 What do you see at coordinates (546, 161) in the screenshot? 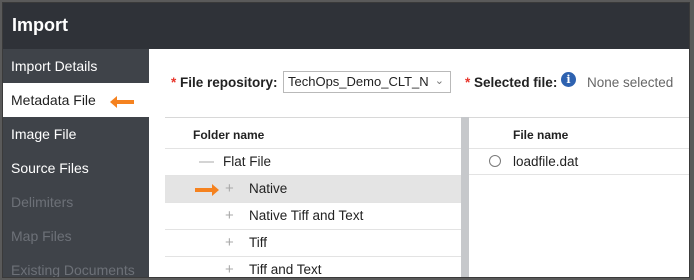
I see `file-label: loadfile.dat` at bounding box center [546, 161].